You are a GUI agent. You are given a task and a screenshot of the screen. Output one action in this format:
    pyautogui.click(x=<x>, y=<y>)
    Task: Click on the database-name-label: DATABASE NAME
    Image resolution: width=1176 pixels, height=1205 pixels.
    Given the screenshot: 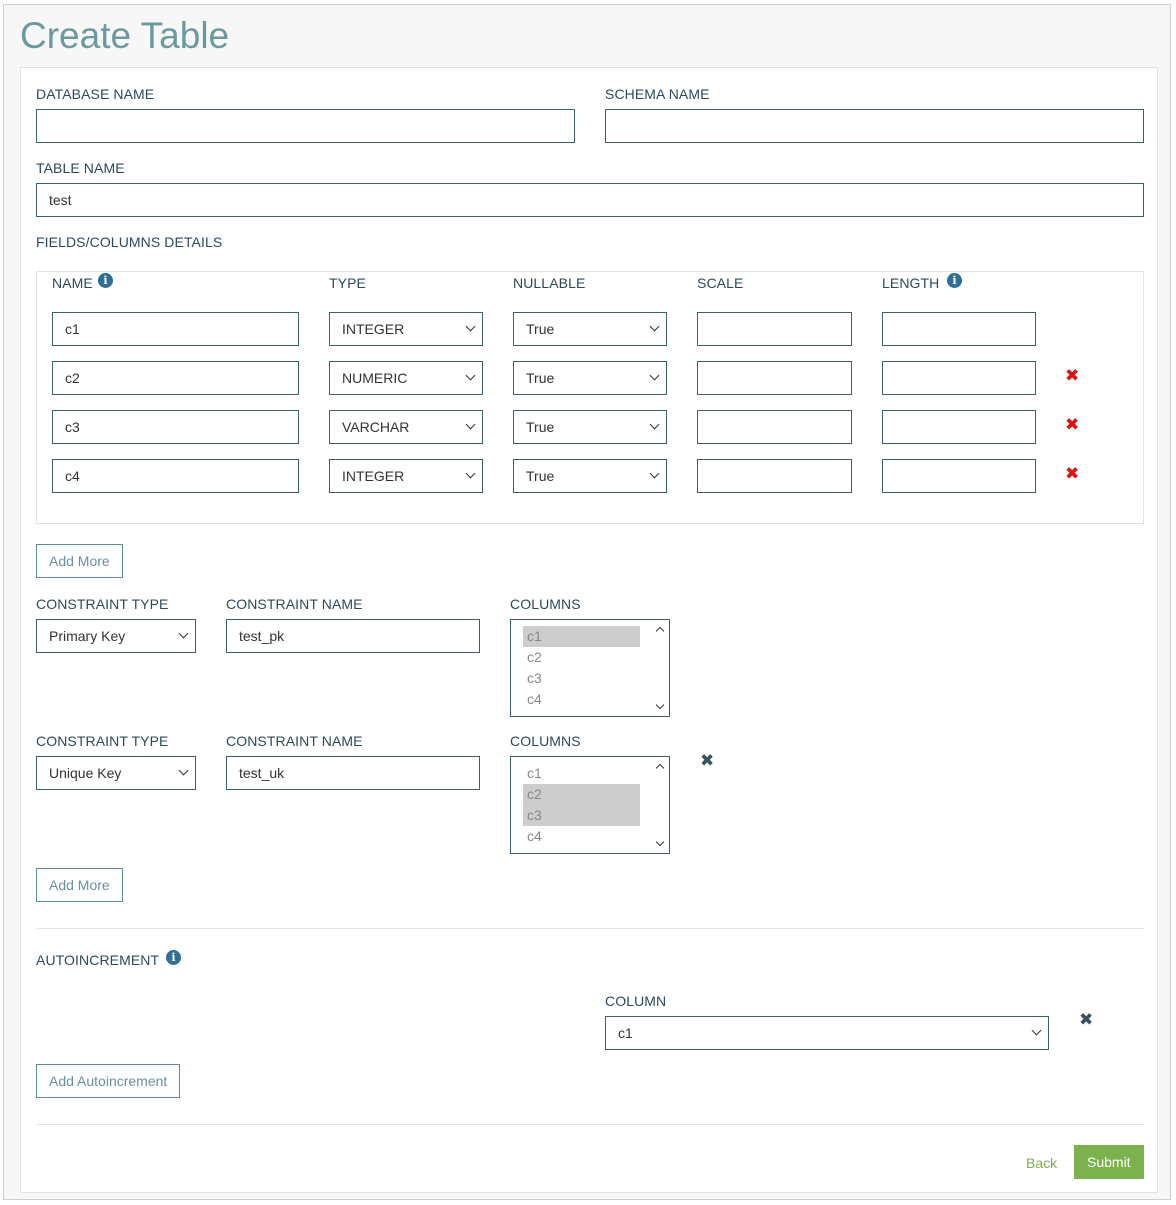 What is the action you would take?
    pyautogui.click(x=95, y=94)
    